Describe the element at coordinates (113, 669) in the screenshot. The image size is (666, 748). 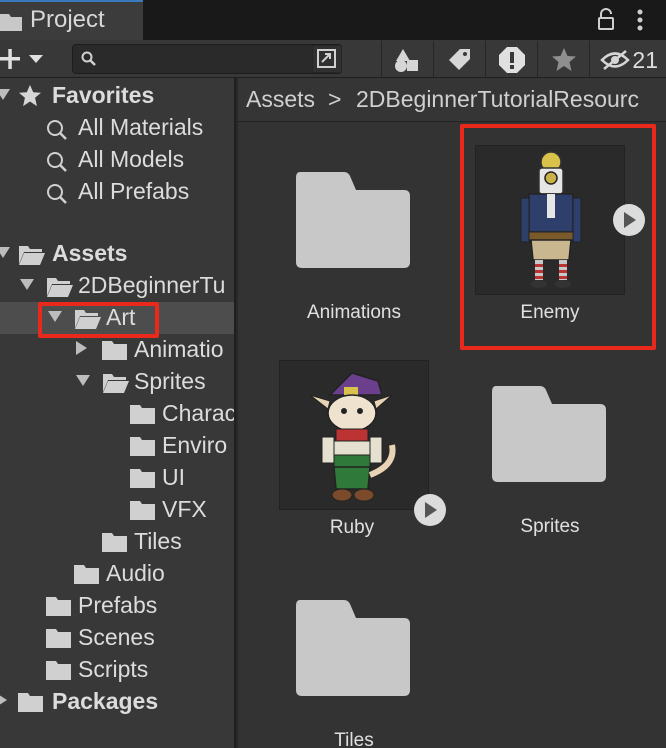
I see `tree-item-label: Scripts` at that location.